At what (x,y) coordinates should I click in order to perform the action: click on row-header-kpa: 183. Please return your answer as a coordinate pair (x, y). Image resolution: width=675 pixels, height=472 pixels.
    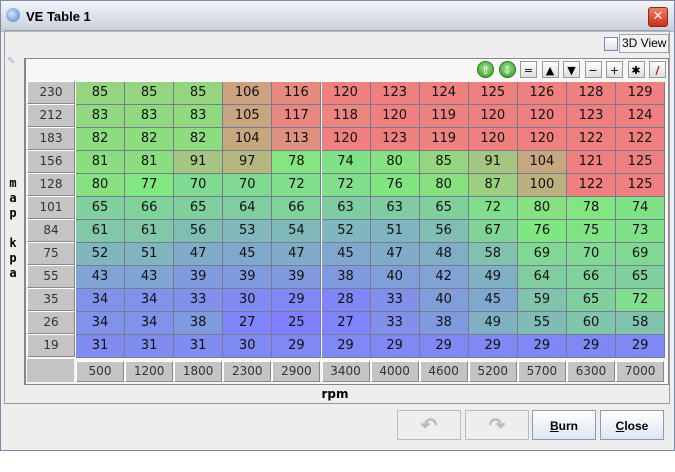
    Looking at the image, I should click on (51, 138).